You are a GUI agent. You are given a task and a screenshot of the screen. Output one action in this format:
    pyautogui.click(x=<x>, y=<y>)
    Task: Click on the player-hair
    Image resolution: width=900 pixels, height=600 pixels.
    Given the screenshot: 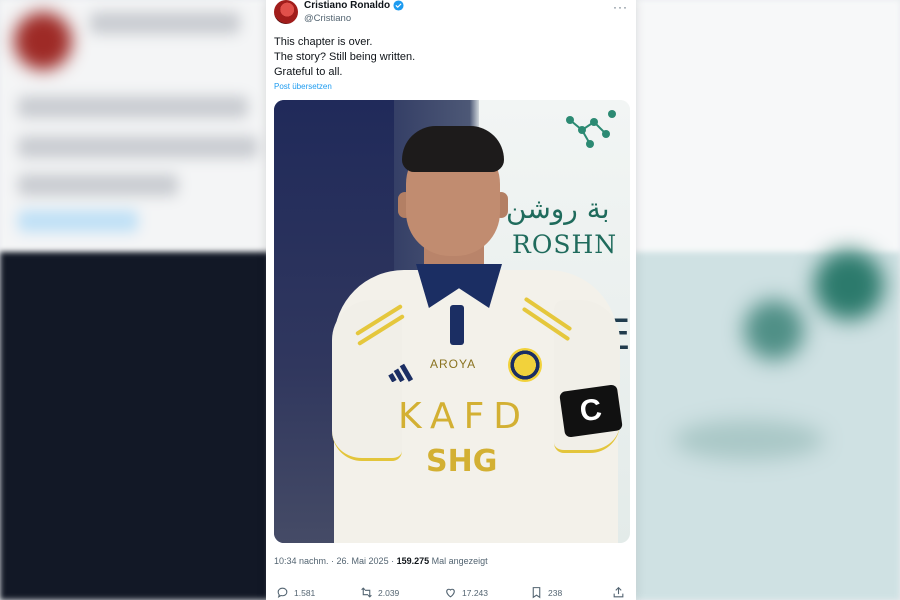 What is the action you would take?
    pyautogui.click(x=453, y=149)
    